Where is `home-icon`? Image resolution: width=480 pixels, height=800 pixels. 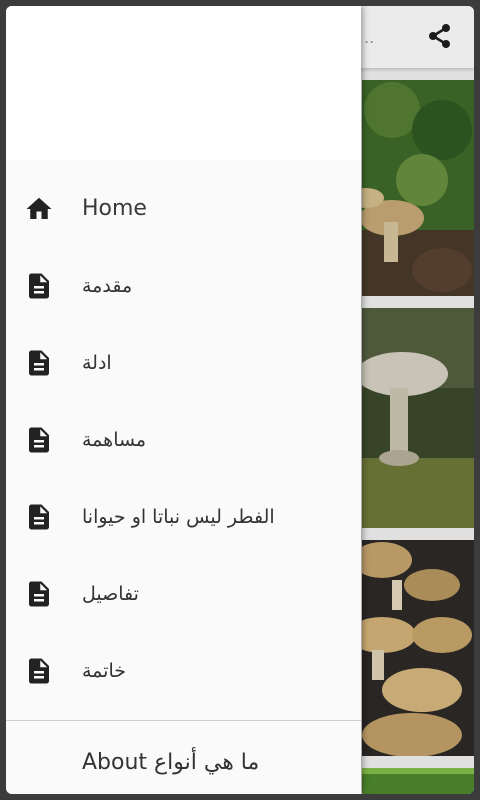
home-icon is located at coordinates (39, 209).